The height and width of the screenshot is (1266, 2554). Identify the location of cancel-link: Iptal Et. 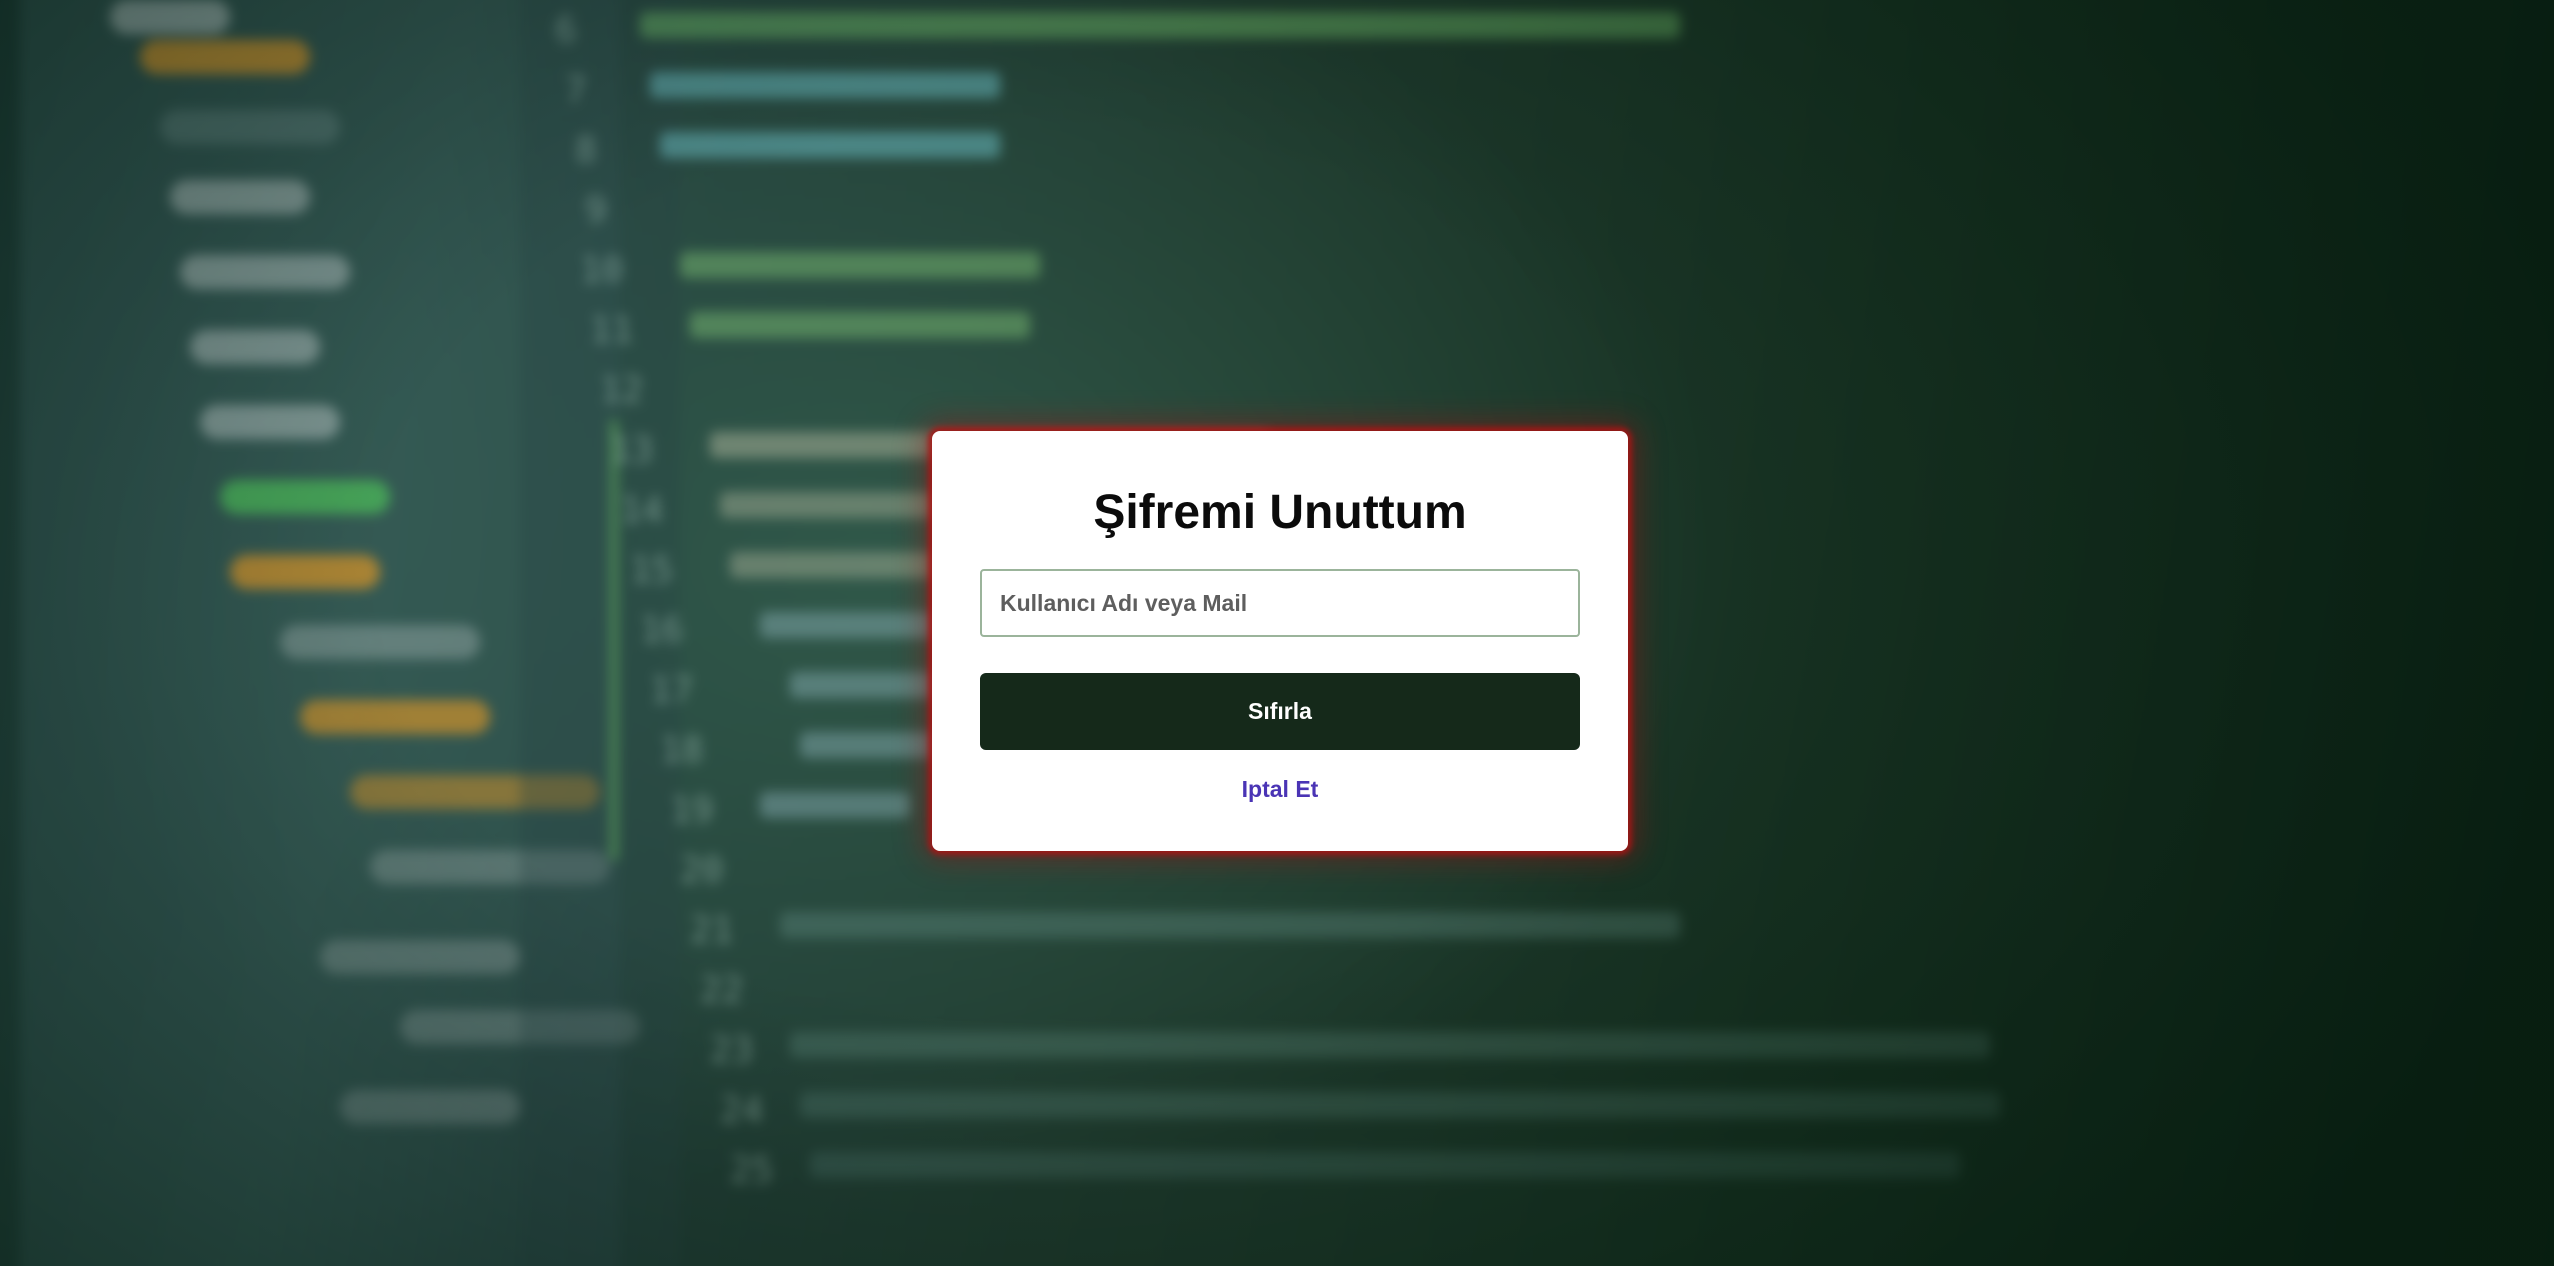
(1280, 789).